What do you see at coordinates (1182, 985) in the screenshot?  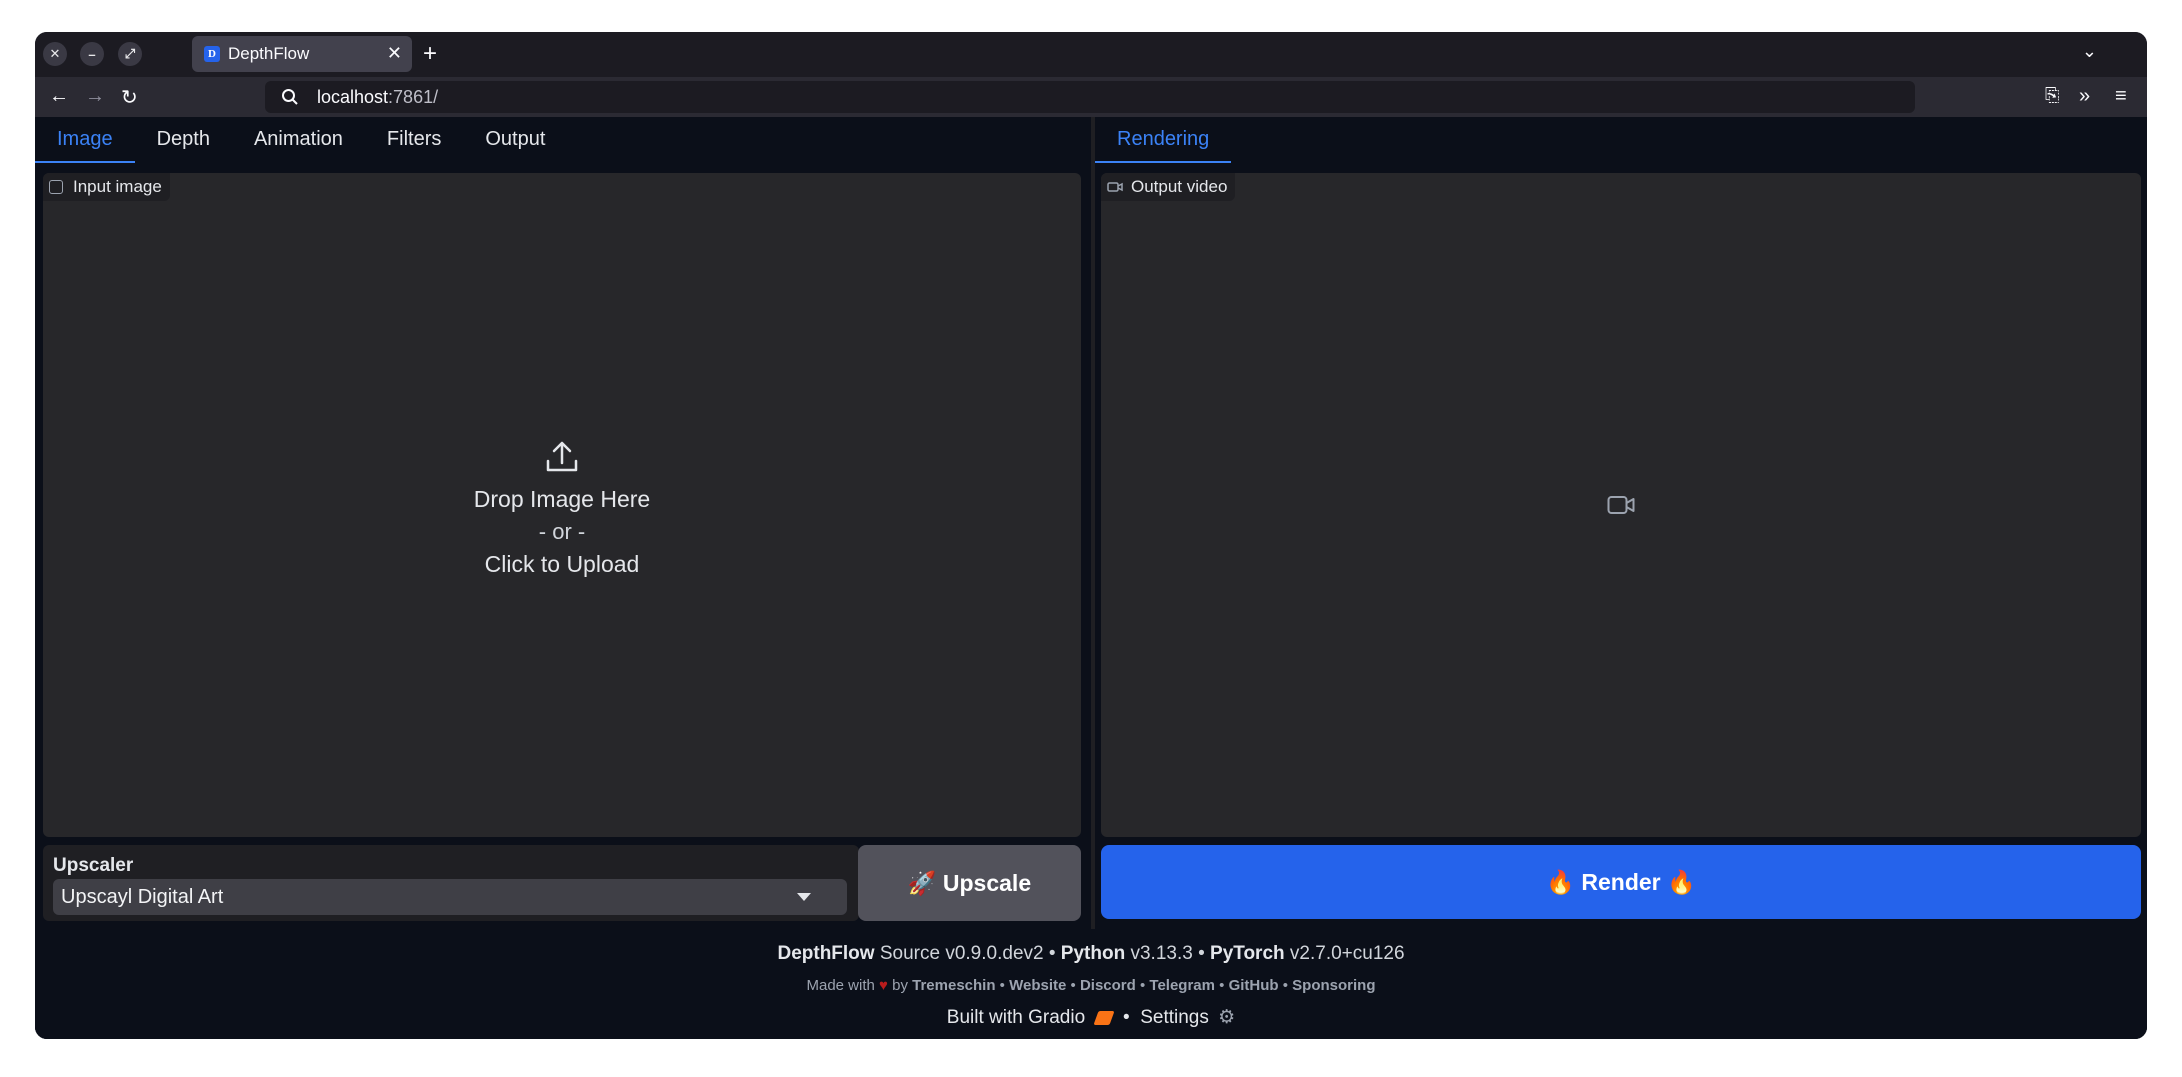 I see `link-telegram: Telegram` at bounding box center [1182, 985].